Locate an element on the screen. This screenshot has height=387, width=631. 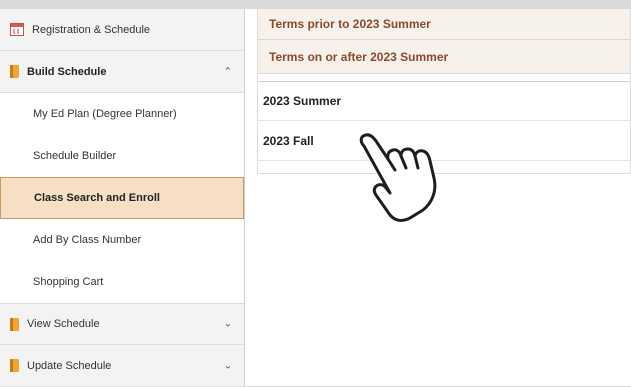
sidebar-item-label: My Ed Plan (Degree Planner) is located at coordinates (105, 114).